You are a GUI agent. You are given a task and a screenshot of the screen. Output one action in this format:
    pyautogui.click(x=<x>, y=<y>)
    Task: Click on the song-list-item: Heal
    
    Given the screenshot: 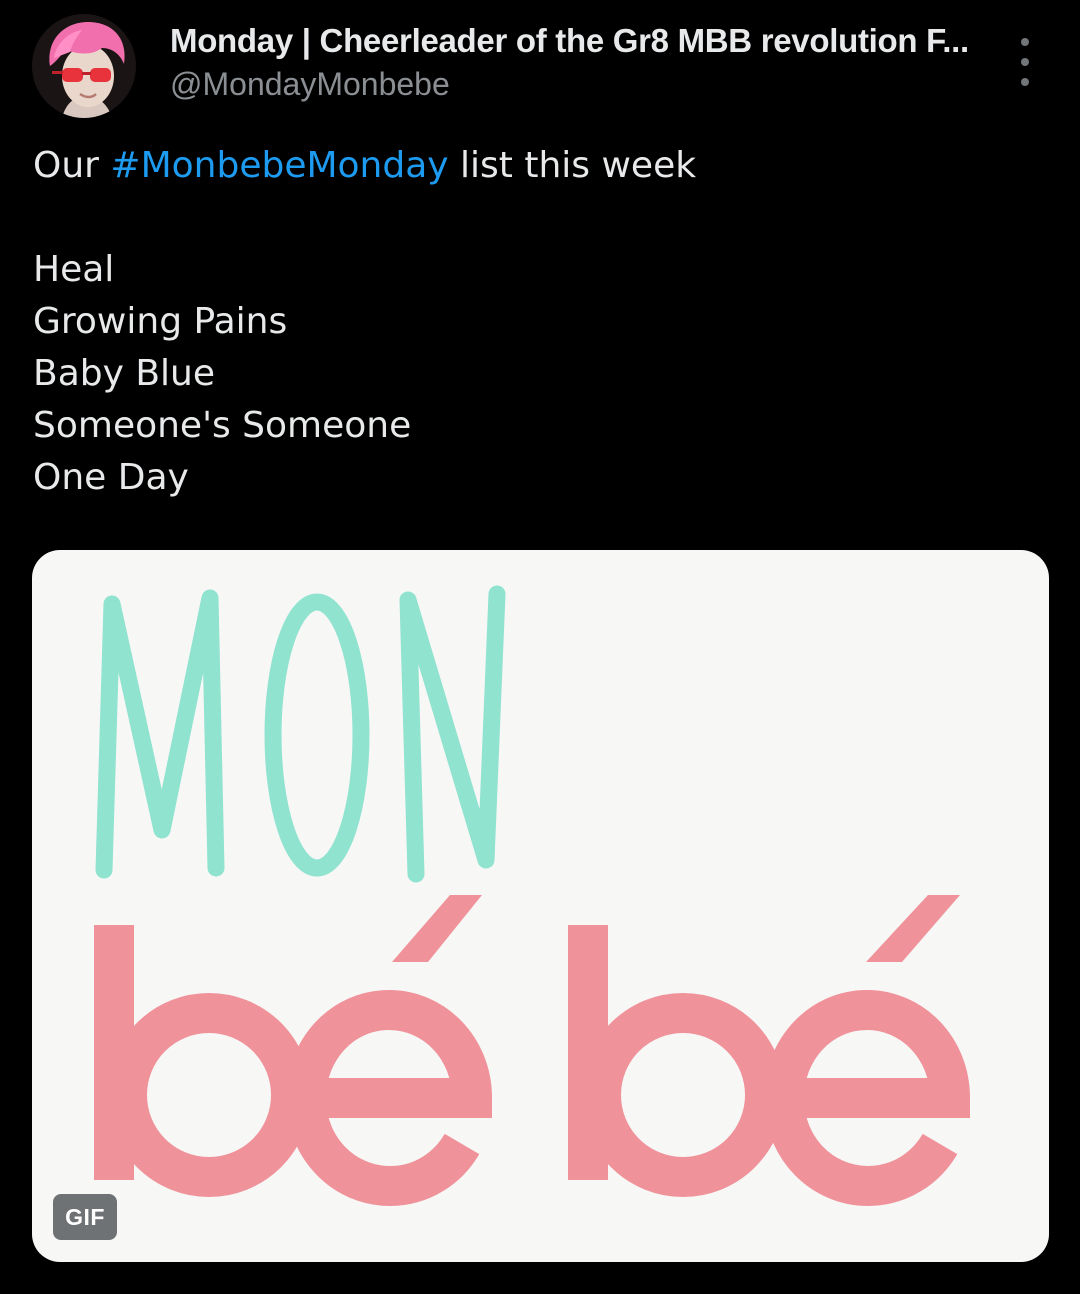 What is the action you would take?
    pyautogui.click(x=74, y=269)
    